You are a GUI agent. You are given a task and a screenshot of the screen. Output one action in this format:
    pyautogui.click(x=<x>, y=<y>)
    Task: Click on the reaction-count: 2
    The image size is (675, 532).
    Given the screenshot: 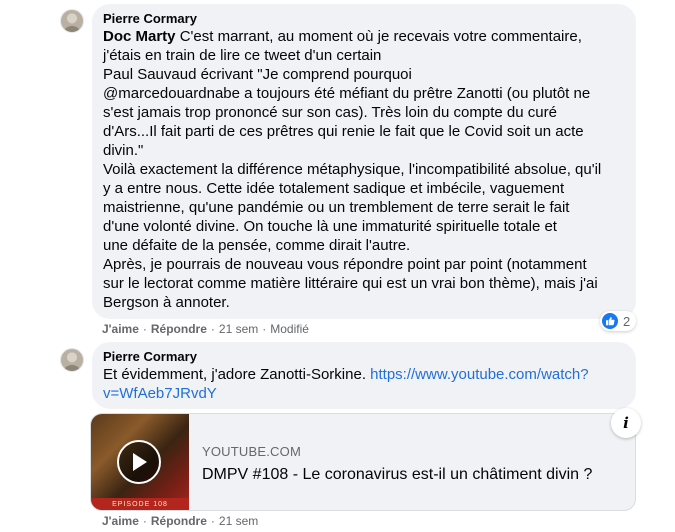 What is the action you would take?
    pyautogui.click(x=618, y=321)
    